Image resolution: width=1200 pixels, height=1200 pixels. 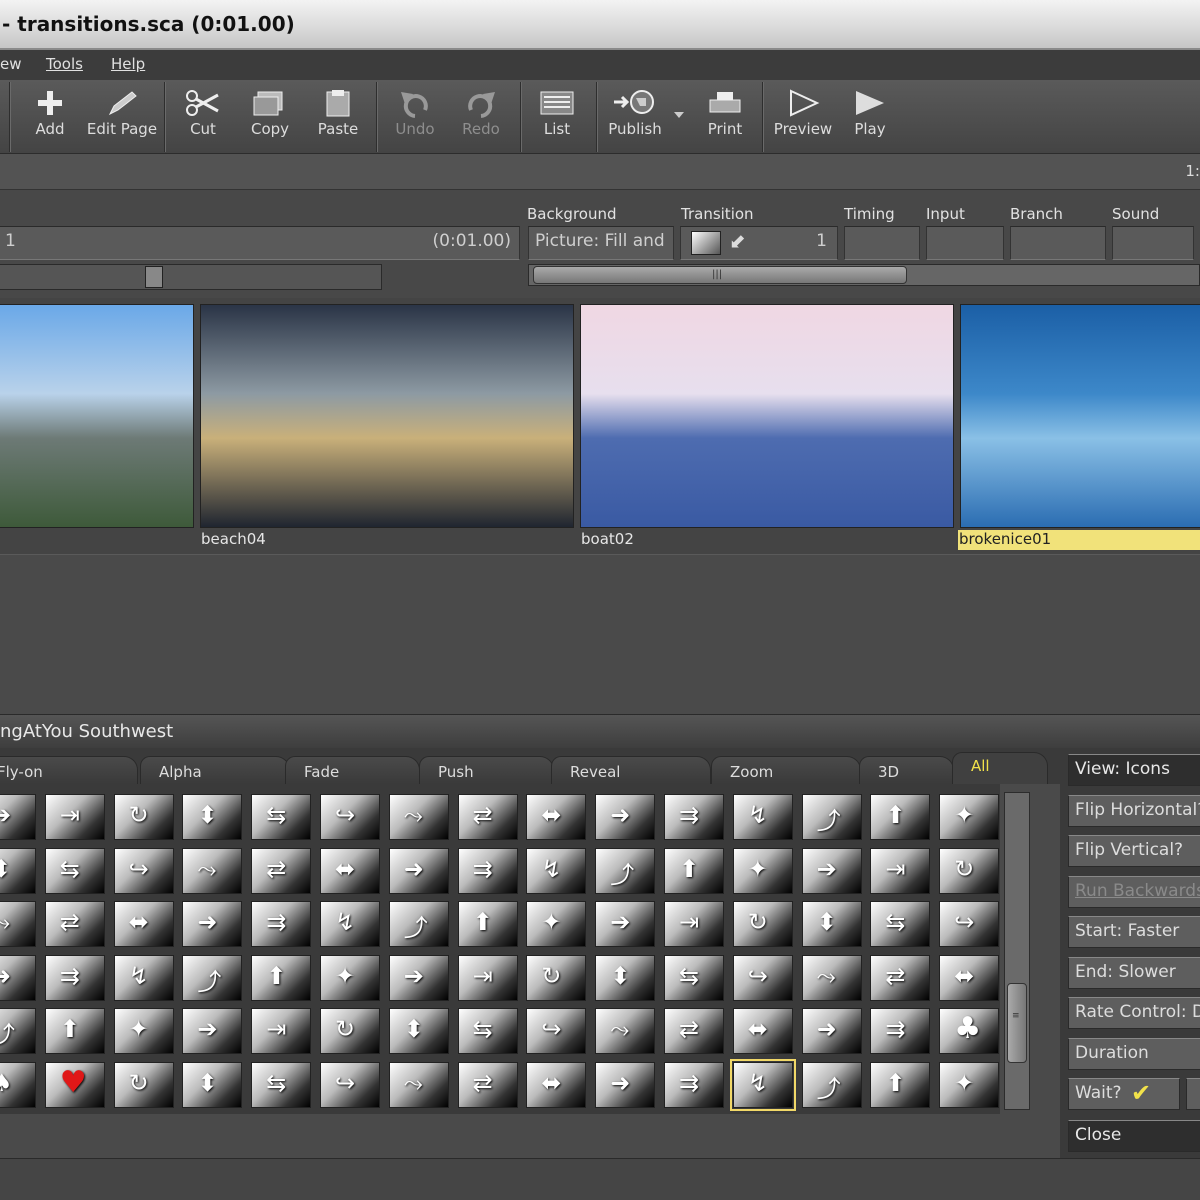 What do you see at coordinates (1193, 1094) in the screenshot?
I see `wait-options-button` at bounding box center [1193, 1094].